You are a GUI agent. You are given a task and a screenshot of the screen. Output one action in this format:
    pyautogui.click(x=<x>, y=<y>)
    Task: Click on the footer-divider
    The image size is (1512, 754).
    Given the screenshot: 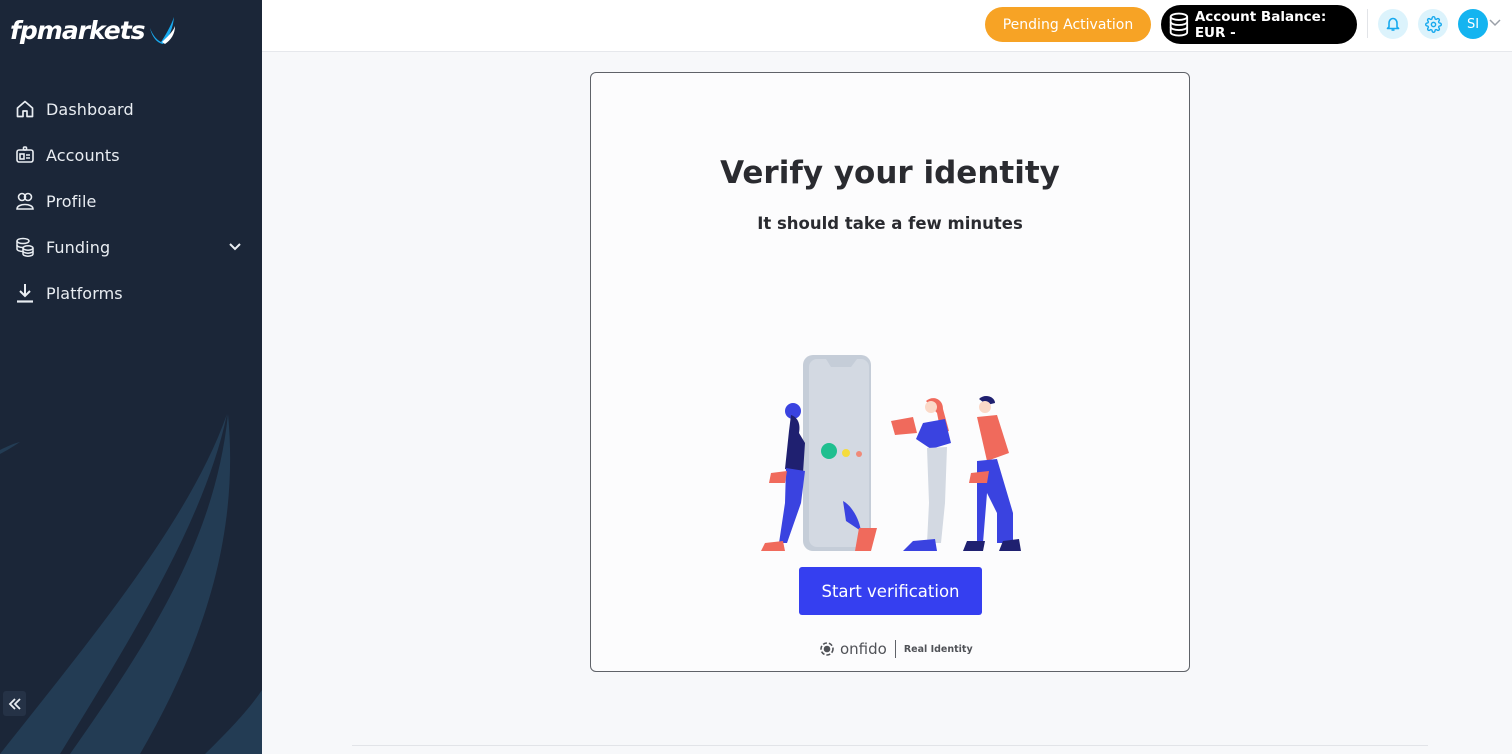 What is the action you would take?
    pyautogui.click(x=890, y=745)
    